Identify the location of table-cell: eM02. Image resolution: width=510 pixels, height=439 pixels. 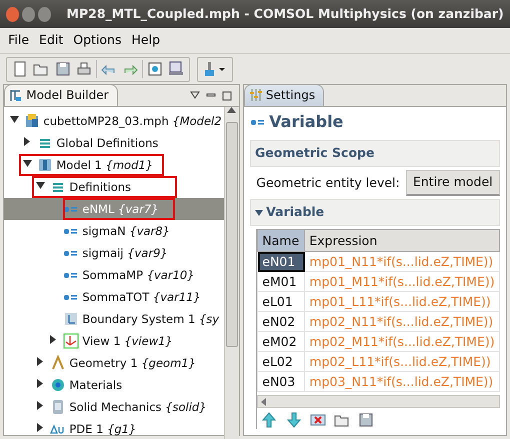
(281, 342).